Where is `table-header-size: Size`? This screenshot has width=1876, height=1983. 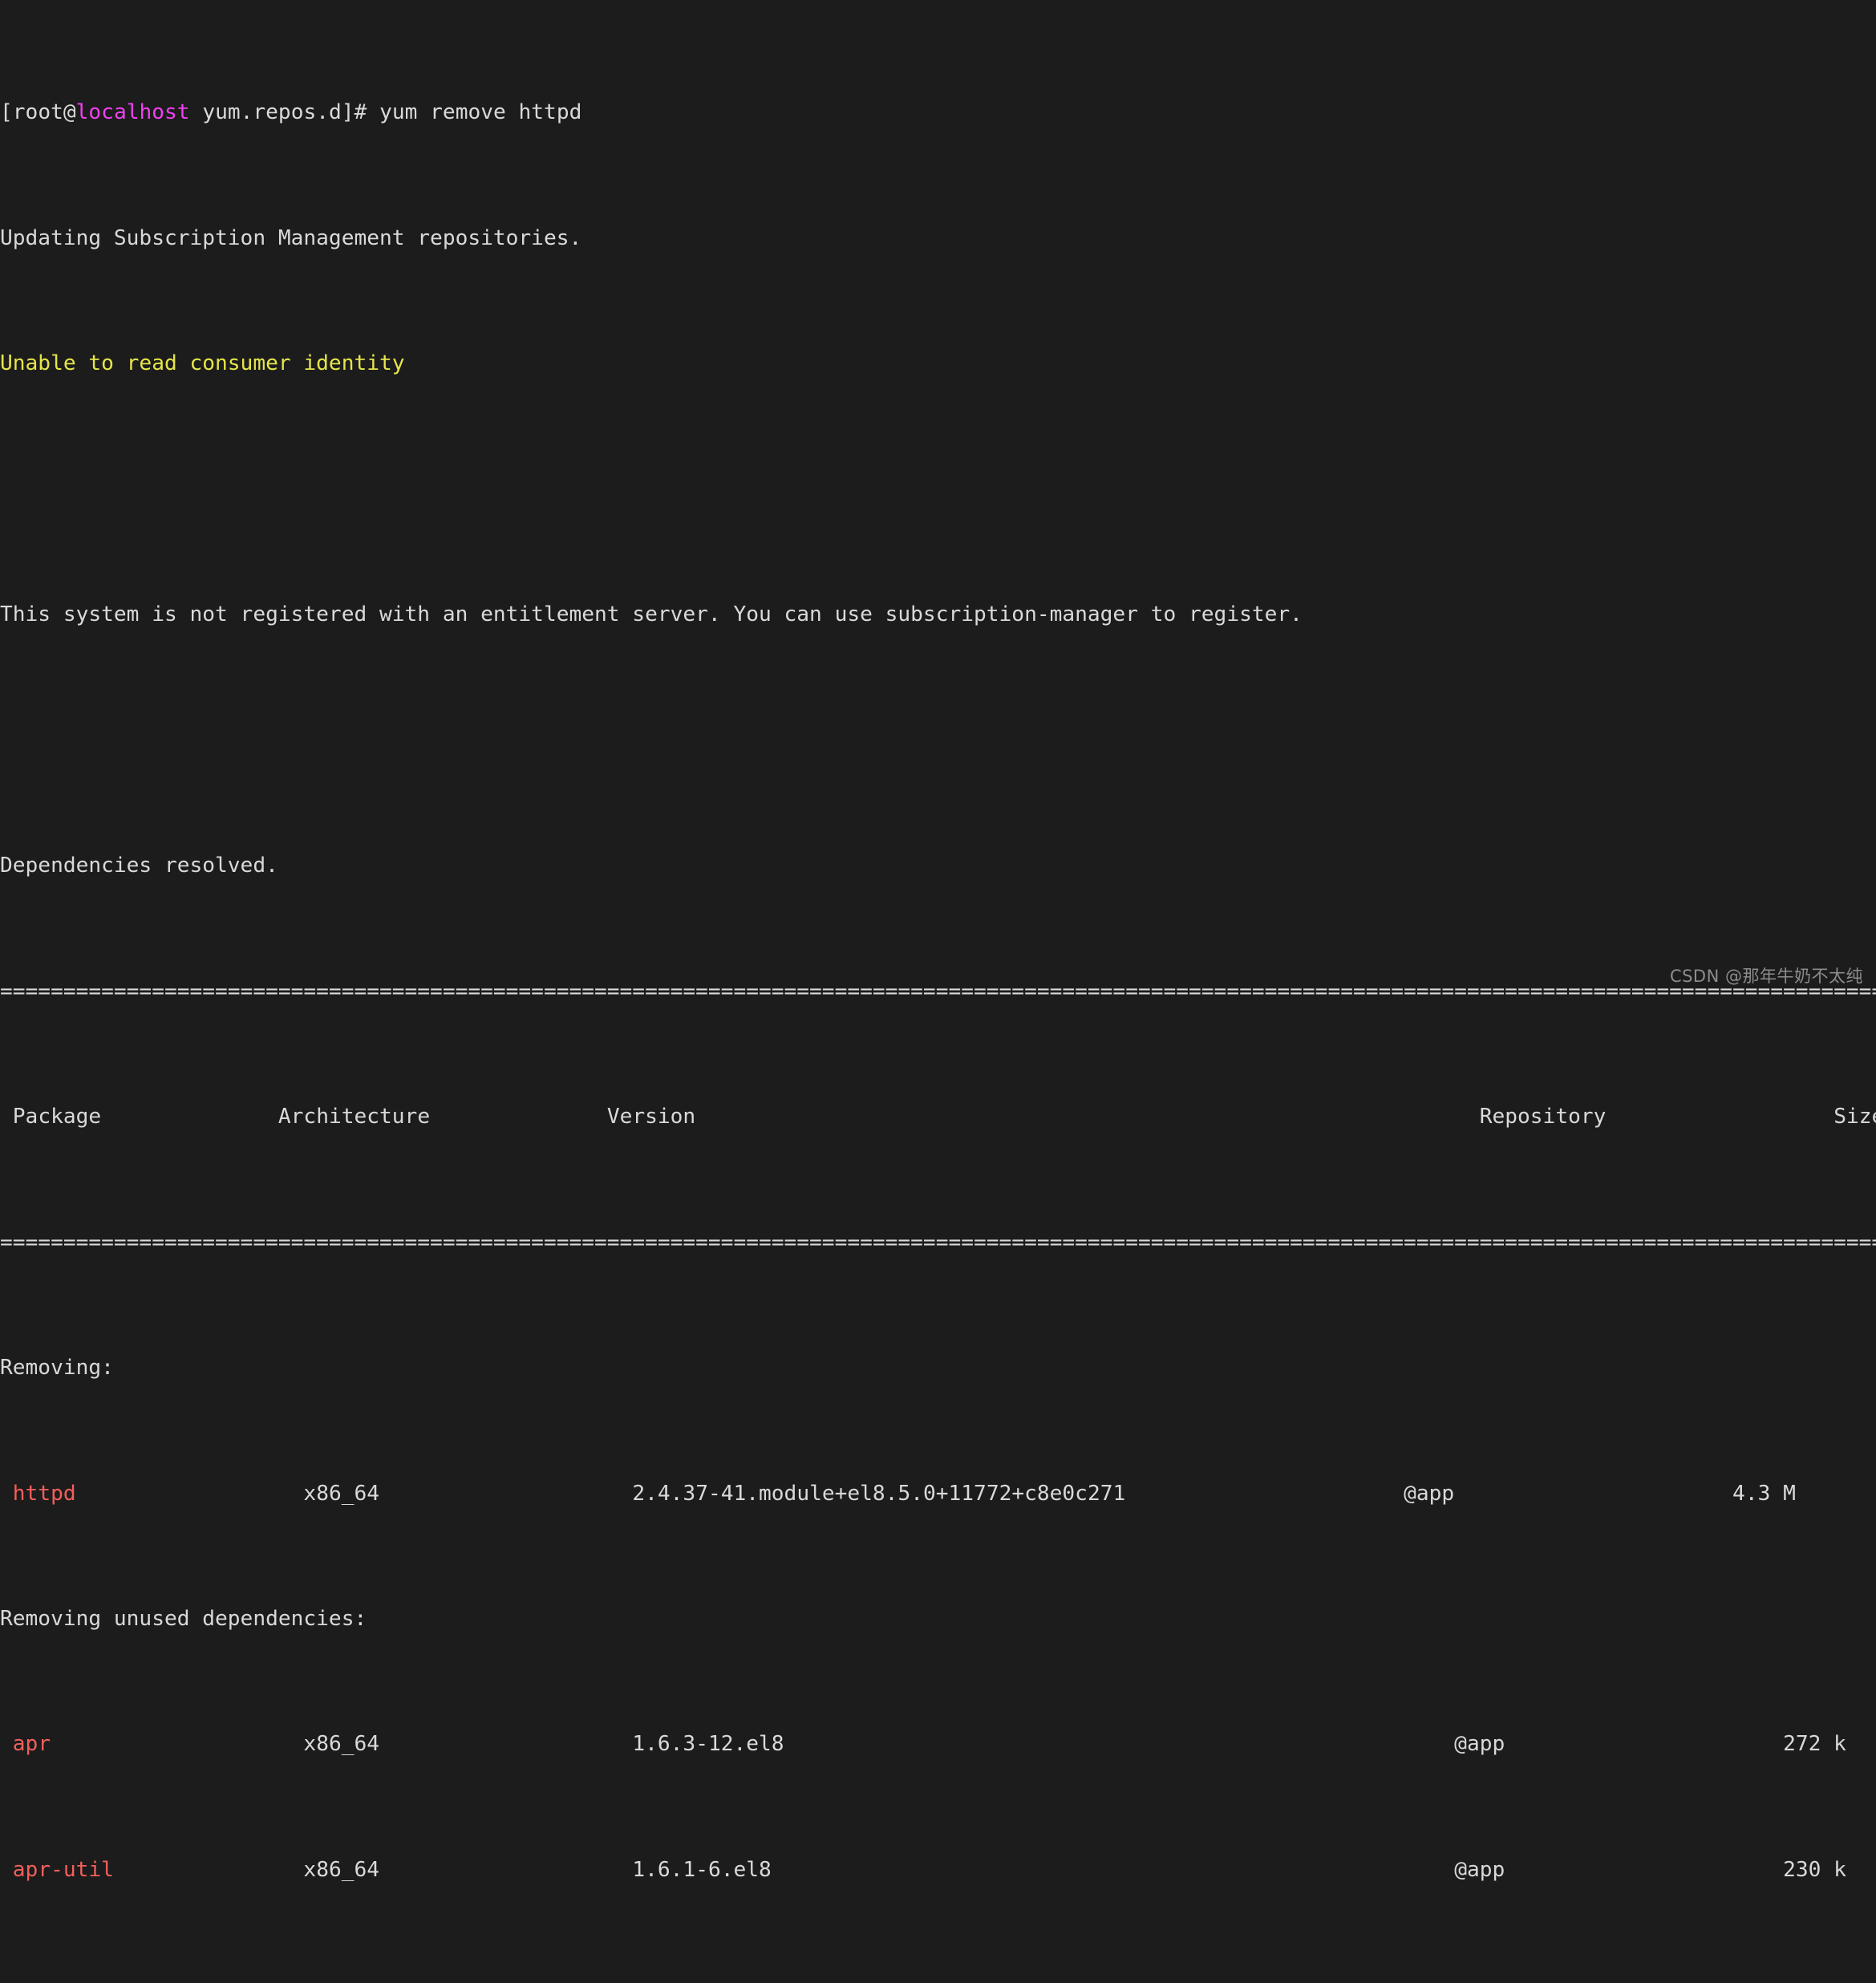 table-header-size: Size is located at coordinates (1854, 1117).